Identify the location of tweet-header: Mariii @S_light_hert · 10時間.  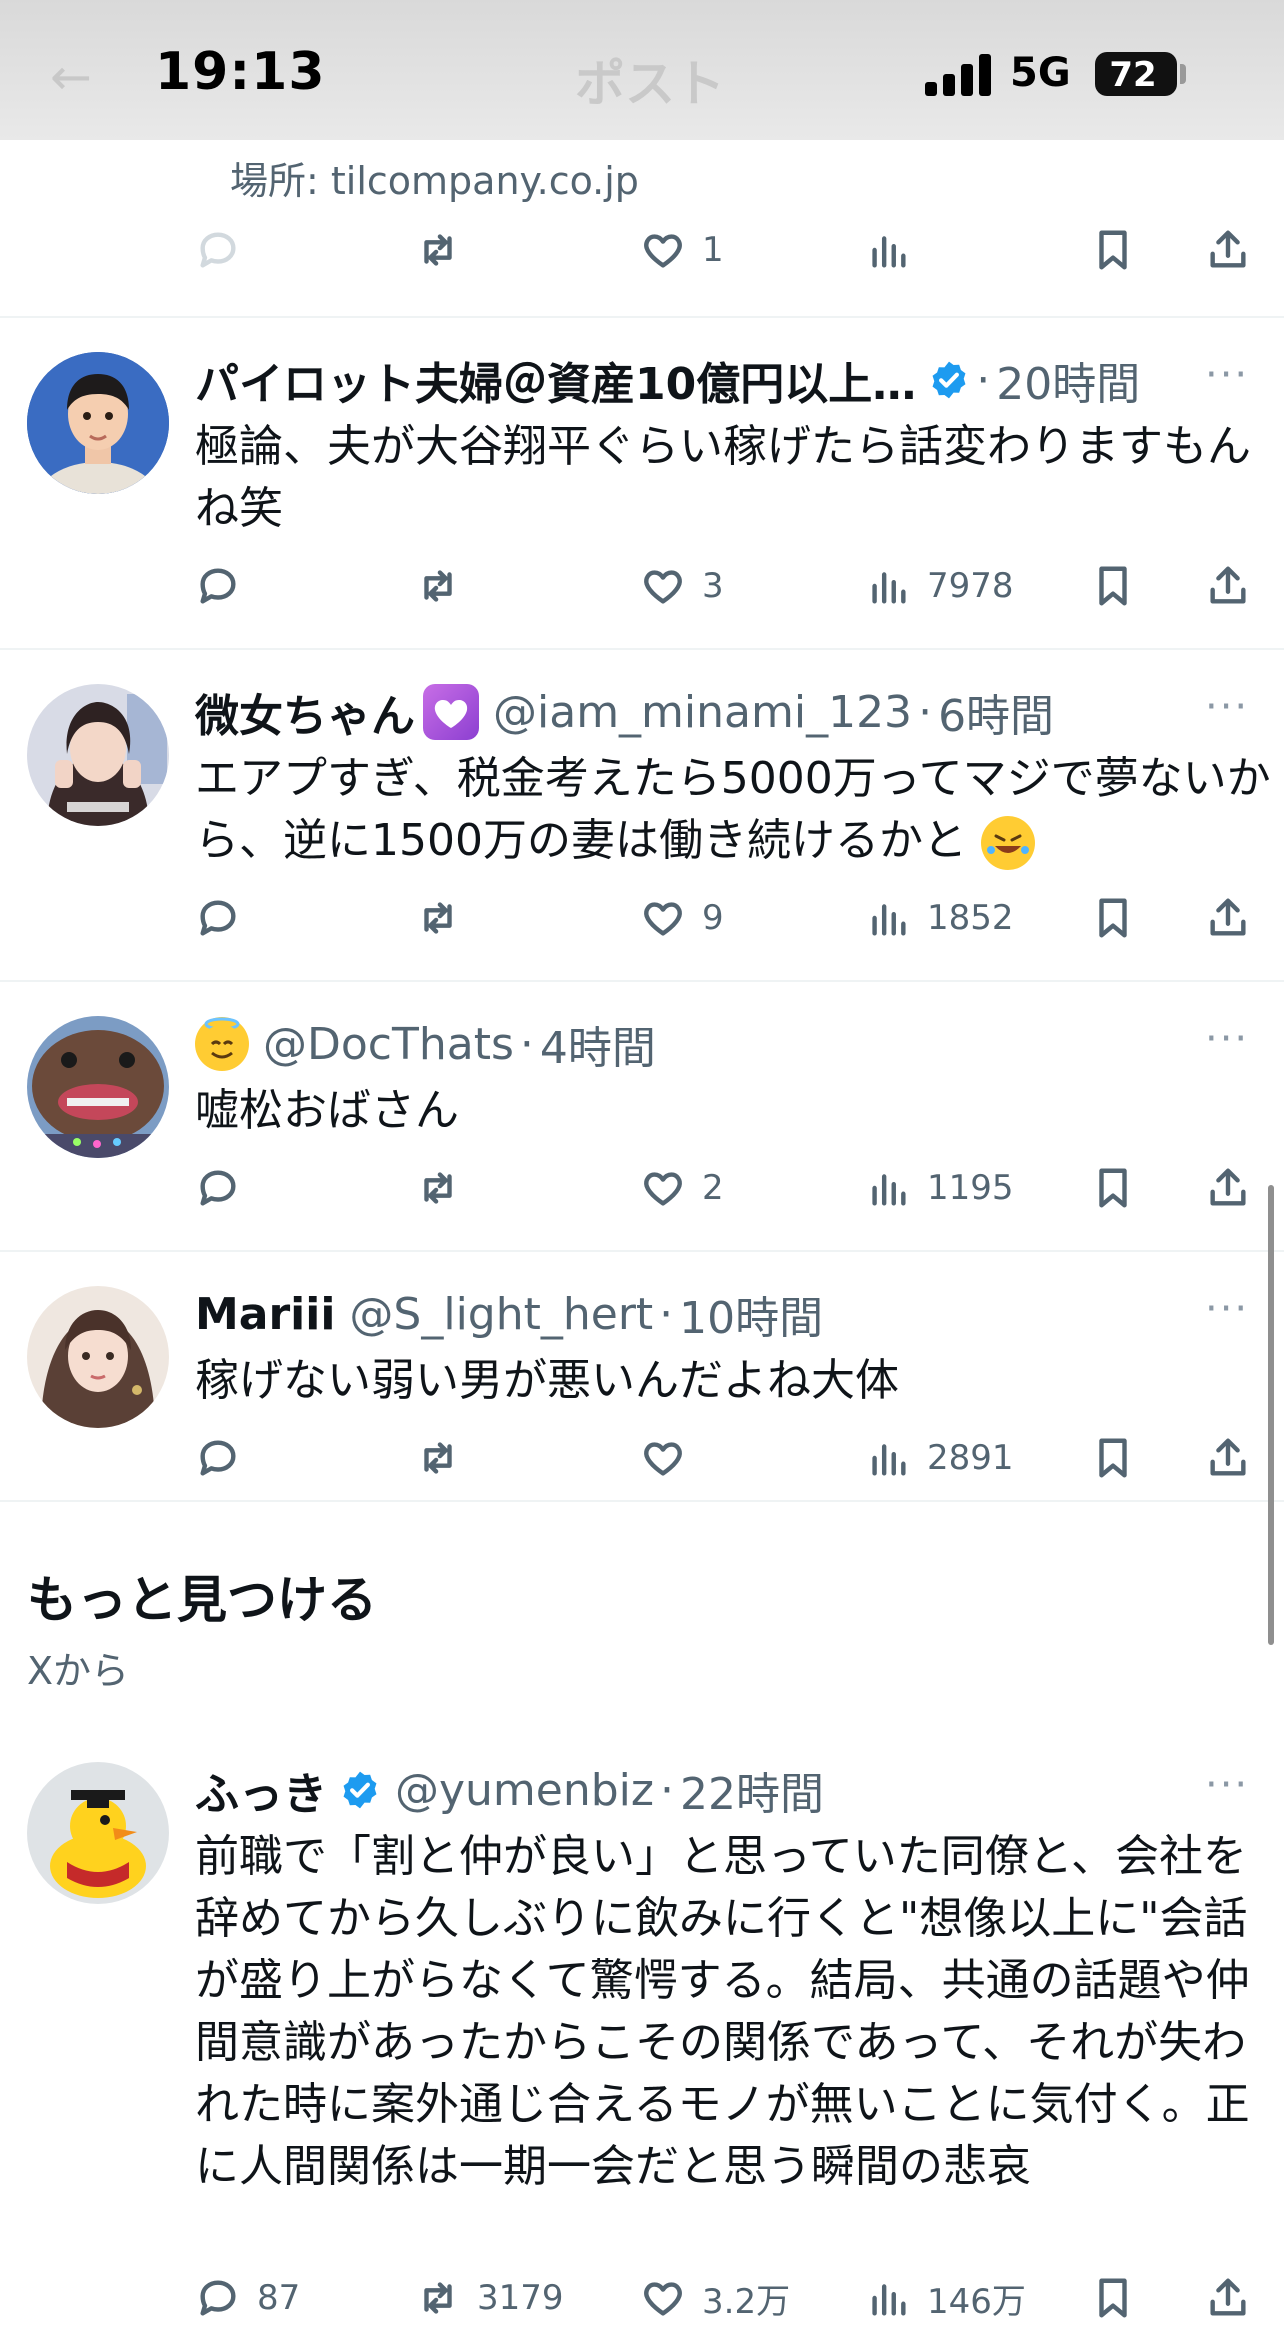
(509, 1314).